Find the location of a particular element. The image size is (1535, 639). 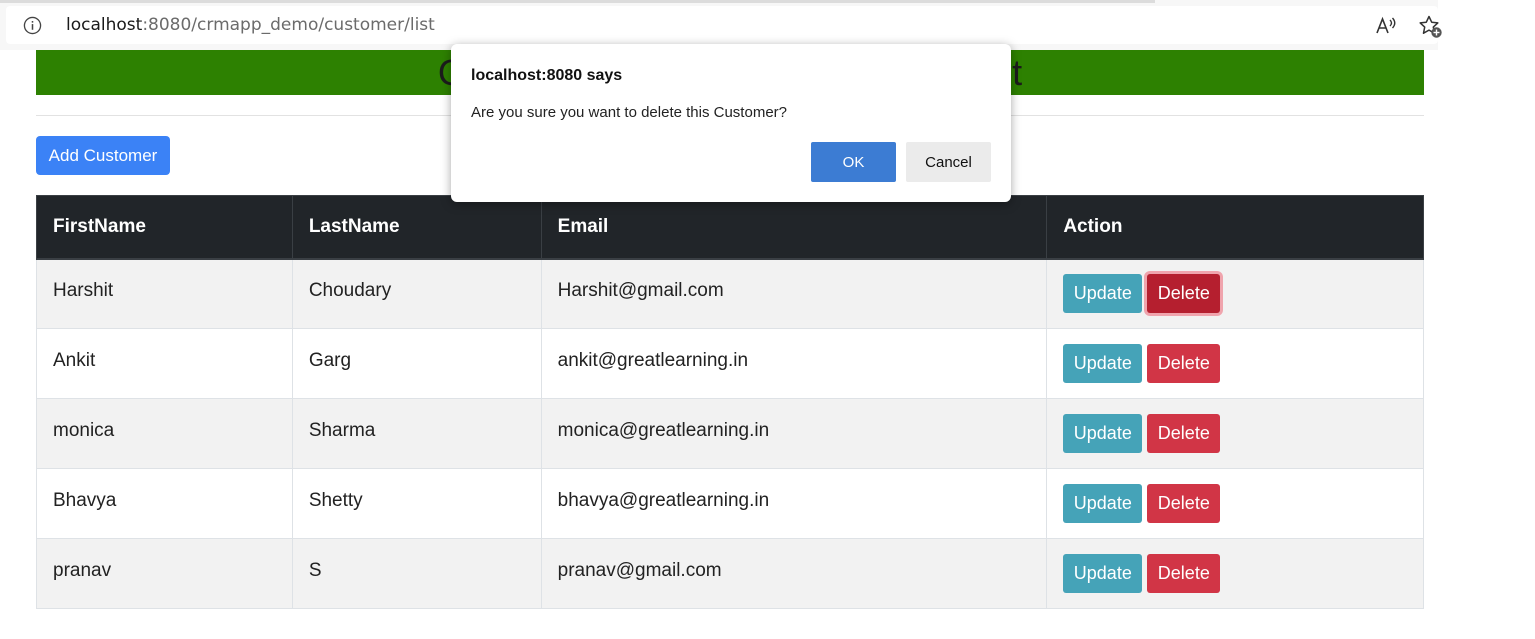

column-header-email: Email is located at coordinates (794, 227).